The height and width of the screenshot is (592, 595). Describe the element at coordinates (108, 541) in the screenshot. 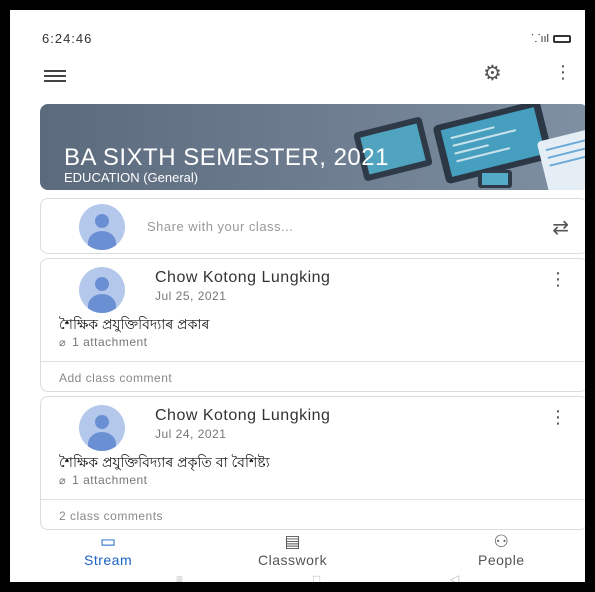

I see `stream-icon: ▭` at that location.